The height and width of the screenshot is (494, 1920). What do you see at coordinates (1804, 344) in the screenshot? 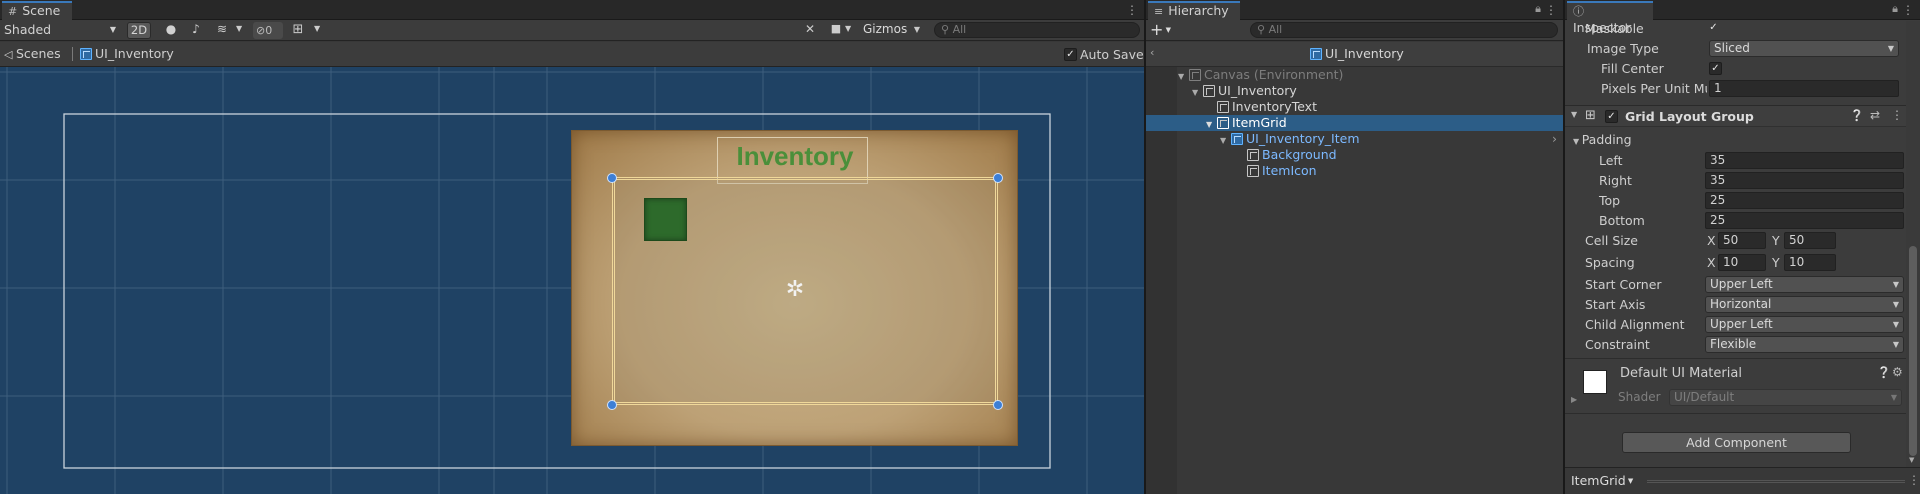
I see `constraint-dropdown: Flexible ▼` at bounding box center [1804, 344].